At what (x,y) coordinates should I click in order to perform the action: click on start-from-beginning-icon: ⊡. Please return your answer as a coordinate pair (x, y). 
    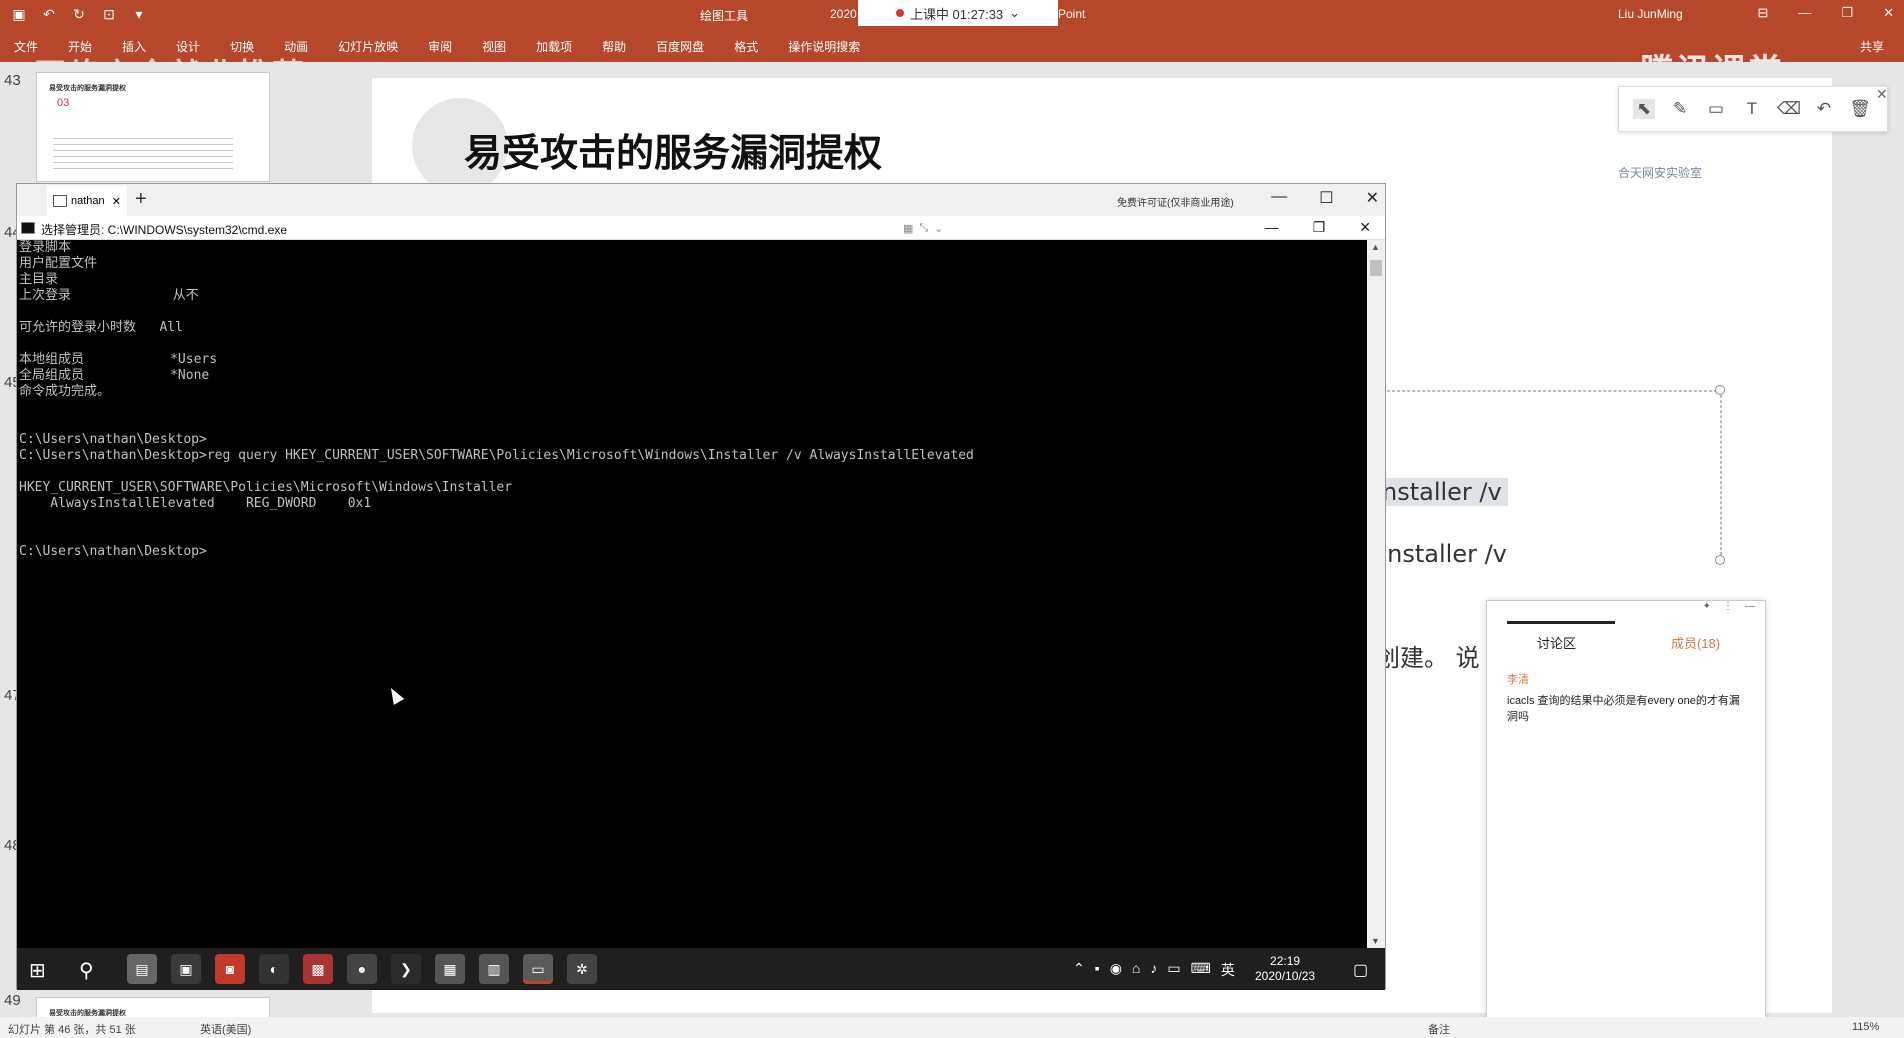
    Looking at the image, I should click on (109, 14).